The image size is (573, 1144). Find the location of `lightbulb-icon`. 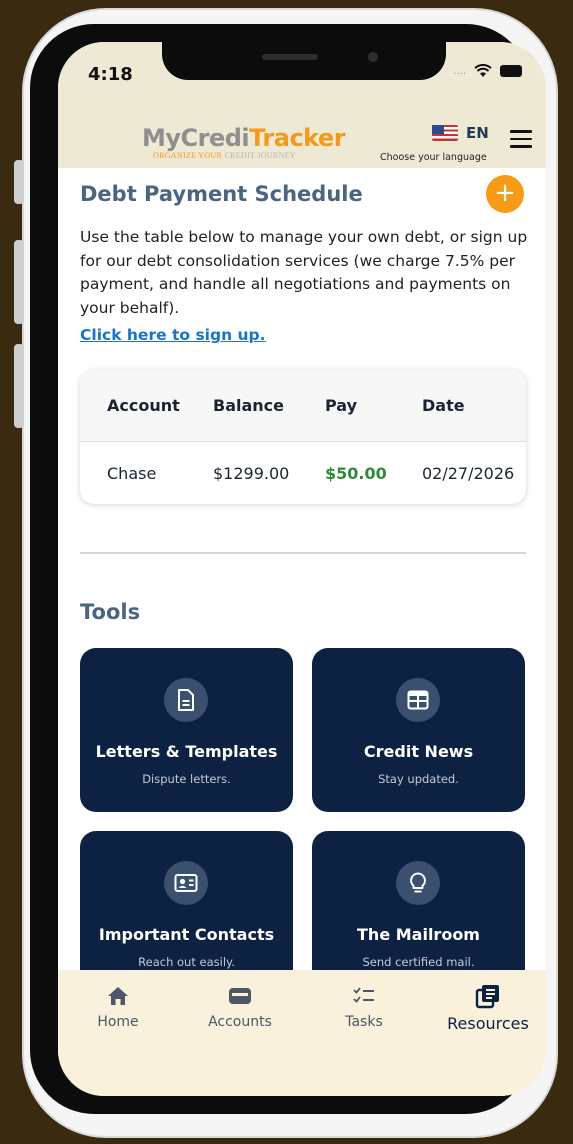

lightbulb-icon is located at coordinates (418, 883).